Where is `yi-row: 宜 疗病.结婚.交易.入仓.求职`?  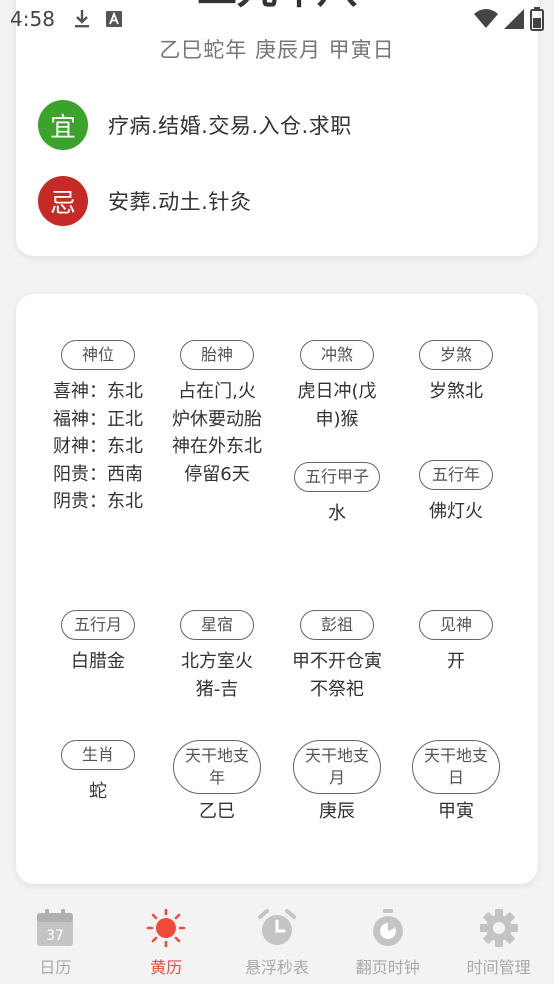 yi-row: 宜 疗病.结婚.交易.入仓.求职 is located at coordinates (195, 125).